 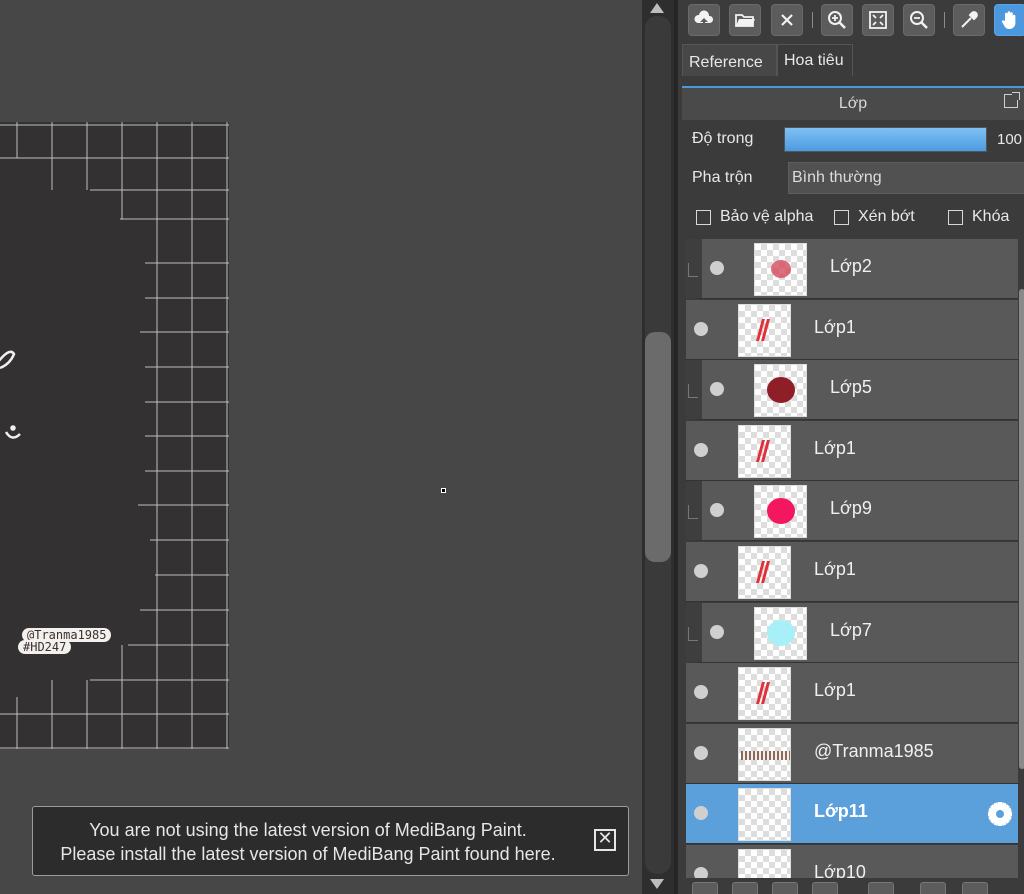 I want to click on panel-toolbar, so click(x=851, y=21).